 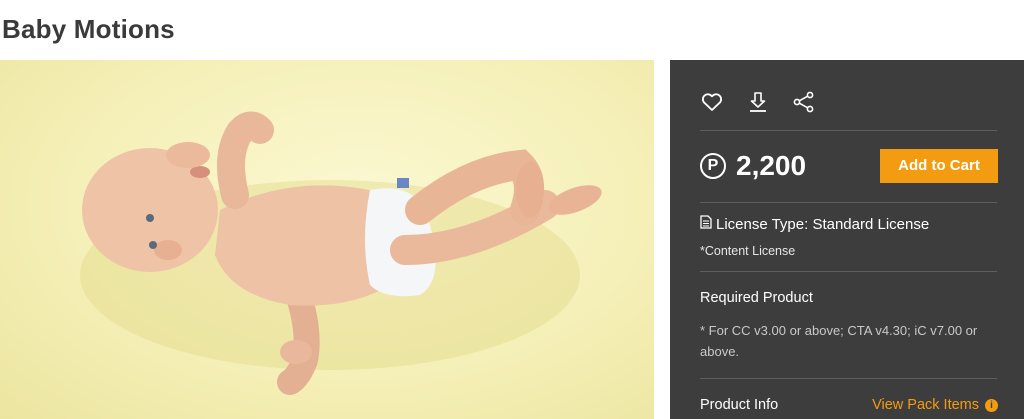 I want to click on heart-icon, so click(x=712, y=102).